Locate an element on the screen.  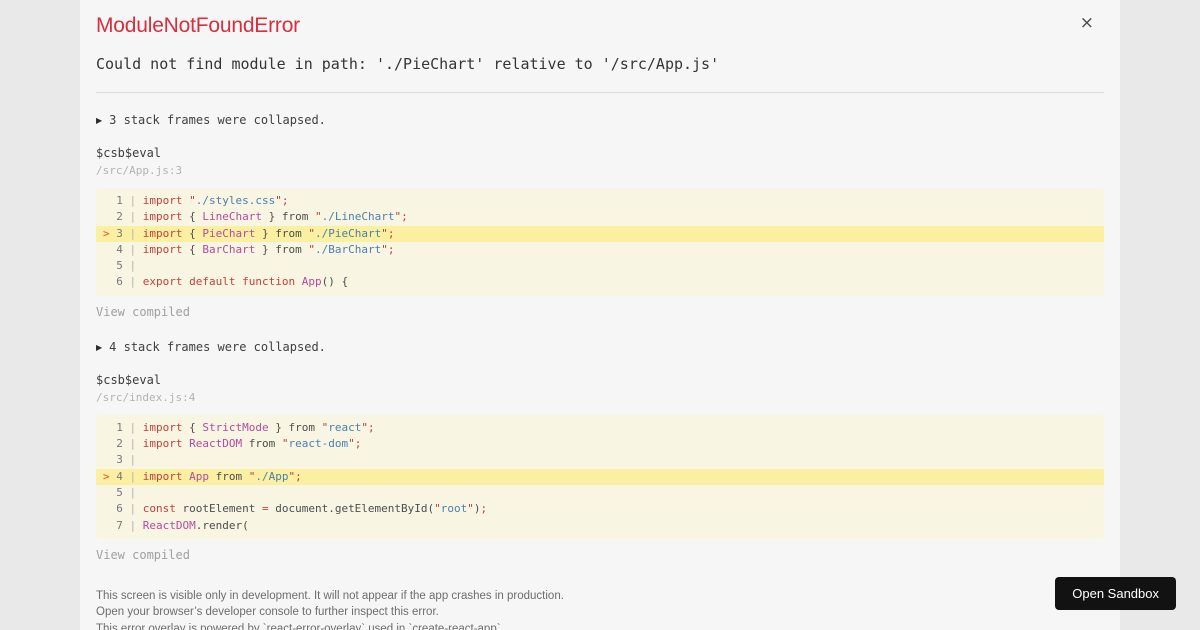
code-line: 2 | import ReactDOM from "react-dom"; is located at coordinates (235, 444).